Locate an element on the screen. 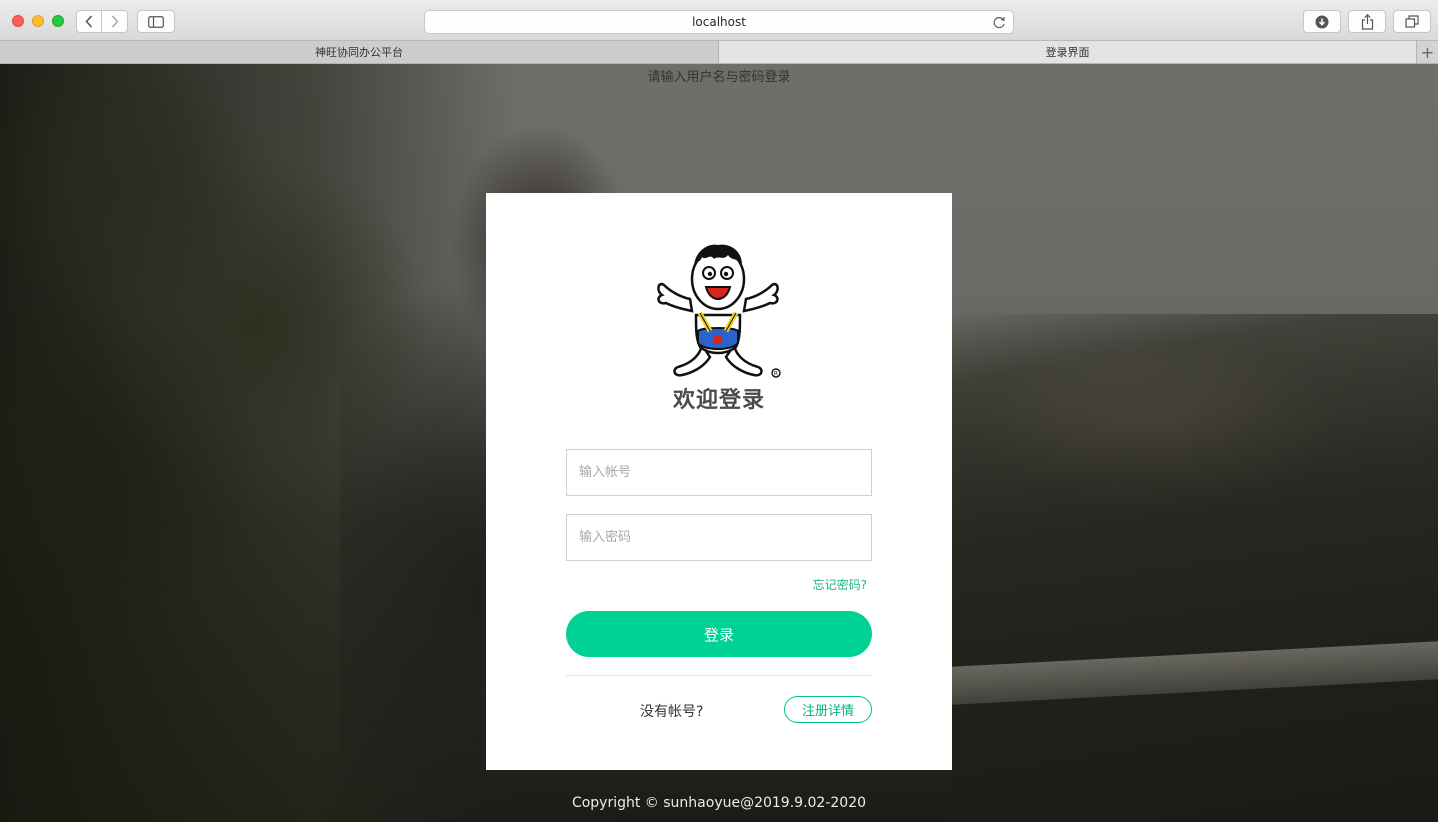 This screenshot has height=822, width=1438. login-button: 登录 is located at coordinates (719, 634).